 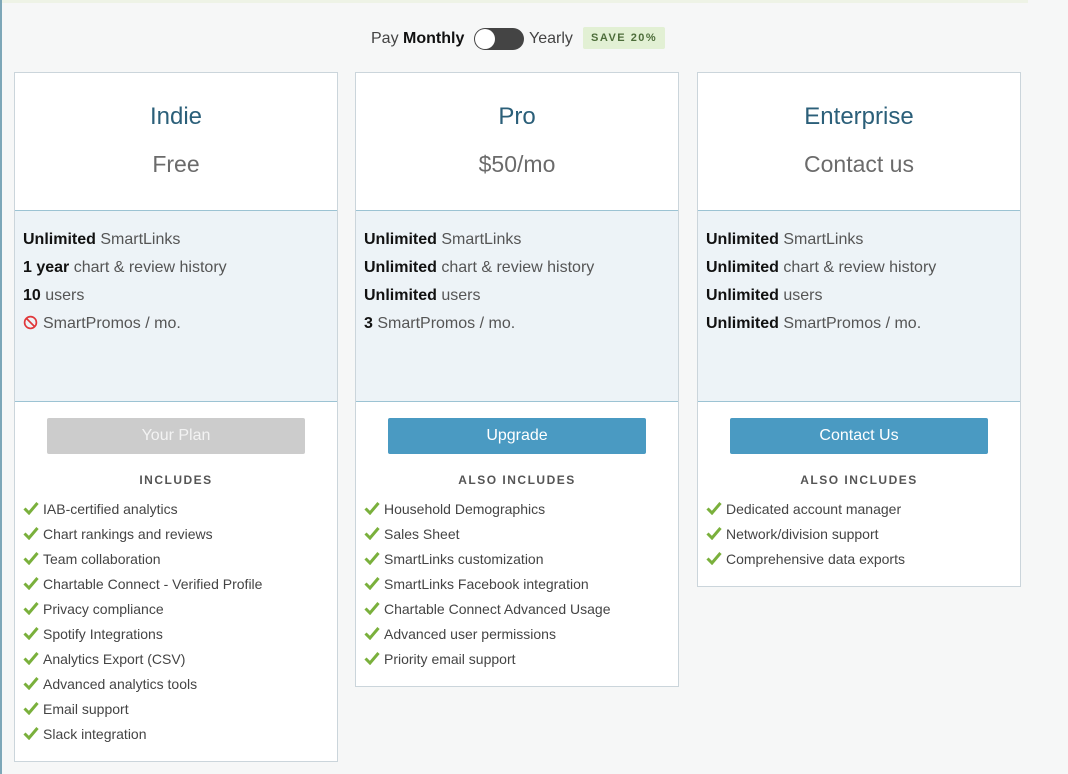 I want to click on switch-knob, so click(x=485, y=39).